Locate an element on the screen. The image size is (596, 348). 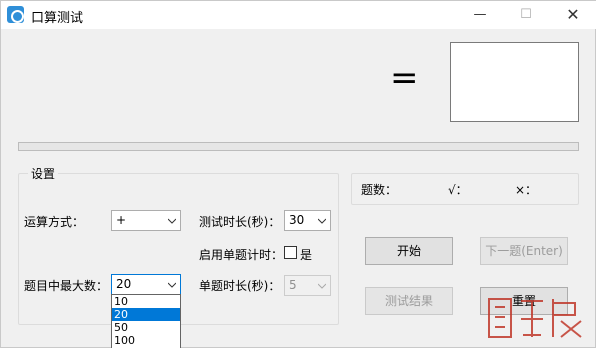
settings-group-title: 设置 is located at coordinates (43, 173).